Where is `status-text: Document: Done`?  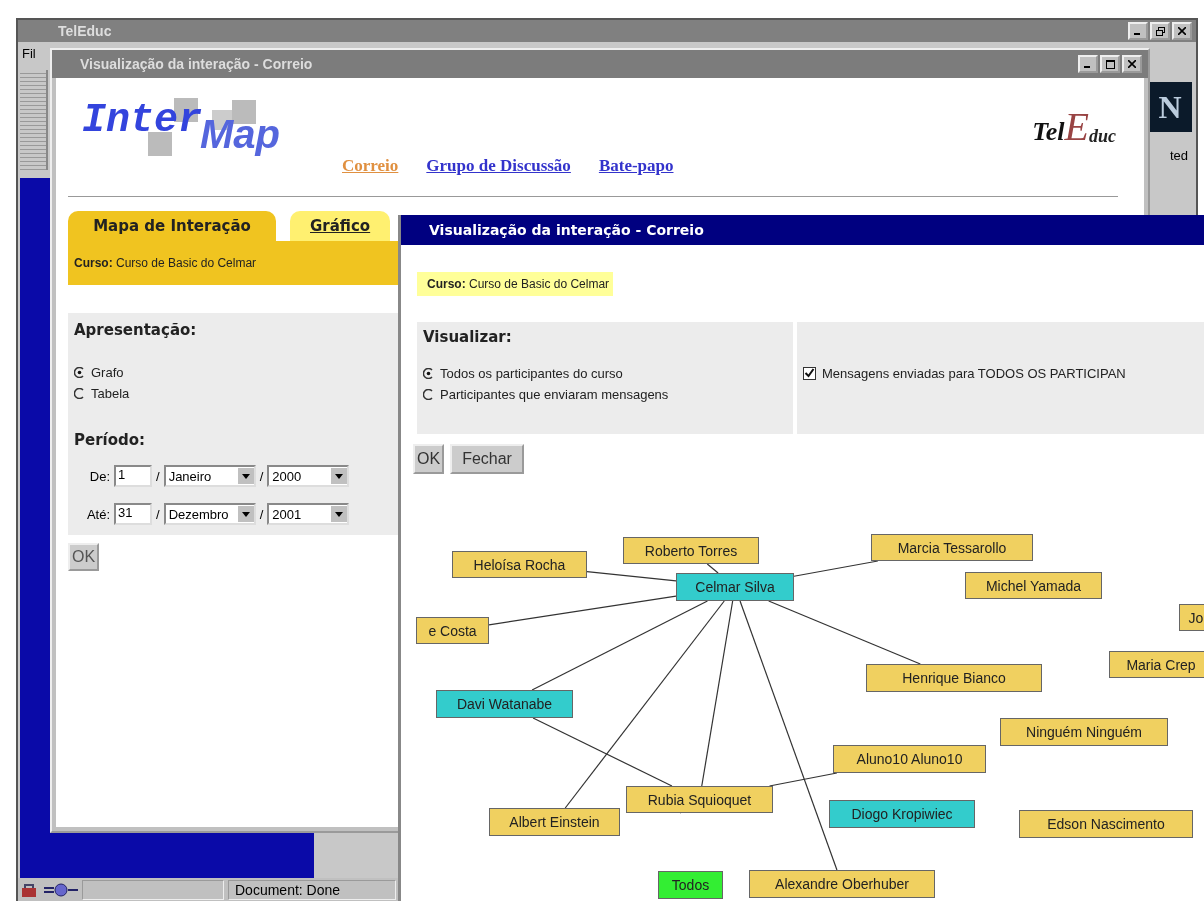
status-text: Document: Done is located at coordinates (312, 889).